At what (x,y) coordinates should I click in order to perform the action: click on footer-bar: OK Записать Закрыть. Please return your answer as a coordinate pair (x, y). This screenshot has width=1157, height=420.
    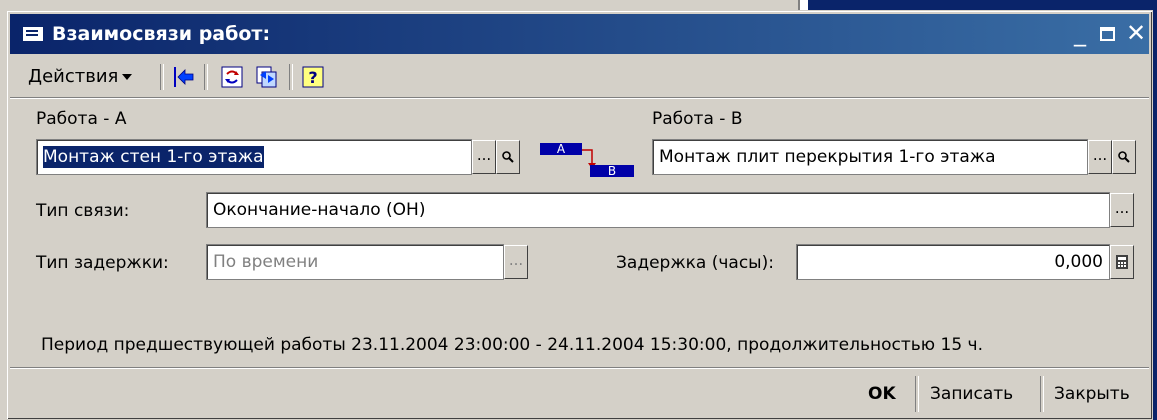
    Looking at the image, I should click on (579, 392).